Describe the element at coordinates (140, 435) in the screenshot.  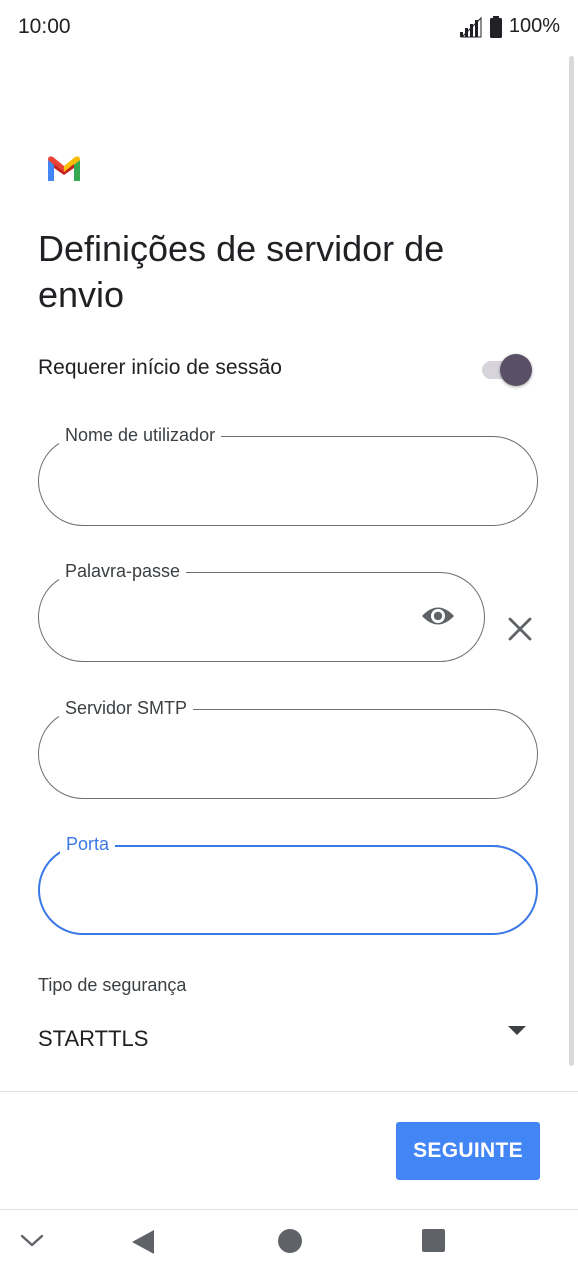
I see `username-label: Nome de utilizador` at that location.